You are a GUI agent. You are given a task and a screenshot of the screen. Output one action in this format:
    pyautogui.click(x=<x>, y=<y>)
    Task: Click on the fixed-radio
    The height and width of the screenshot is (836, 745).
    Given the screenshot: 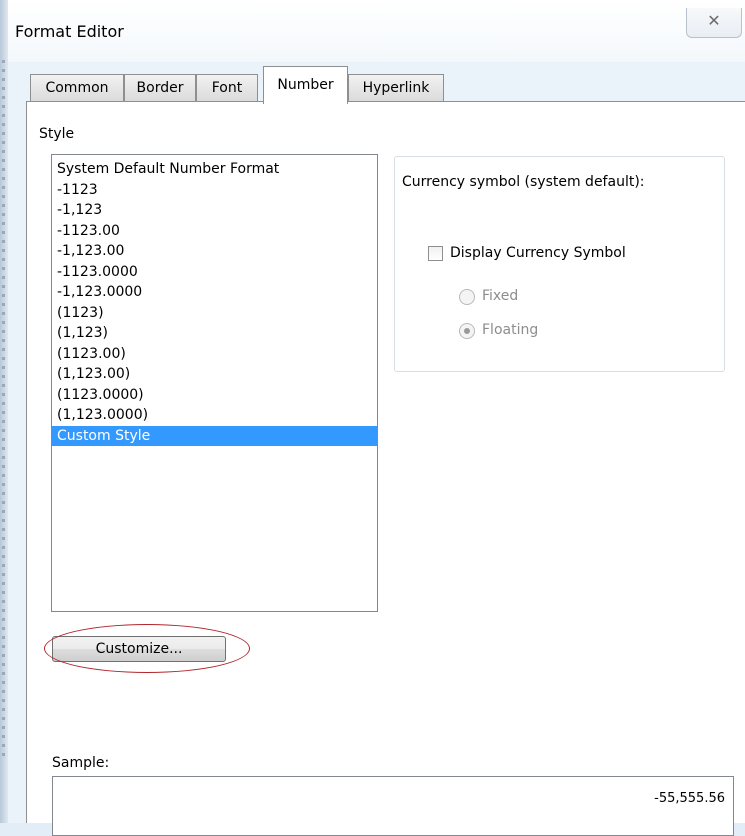 What is the action you would take?
    pyautogui.click(x=467, y=297)
    